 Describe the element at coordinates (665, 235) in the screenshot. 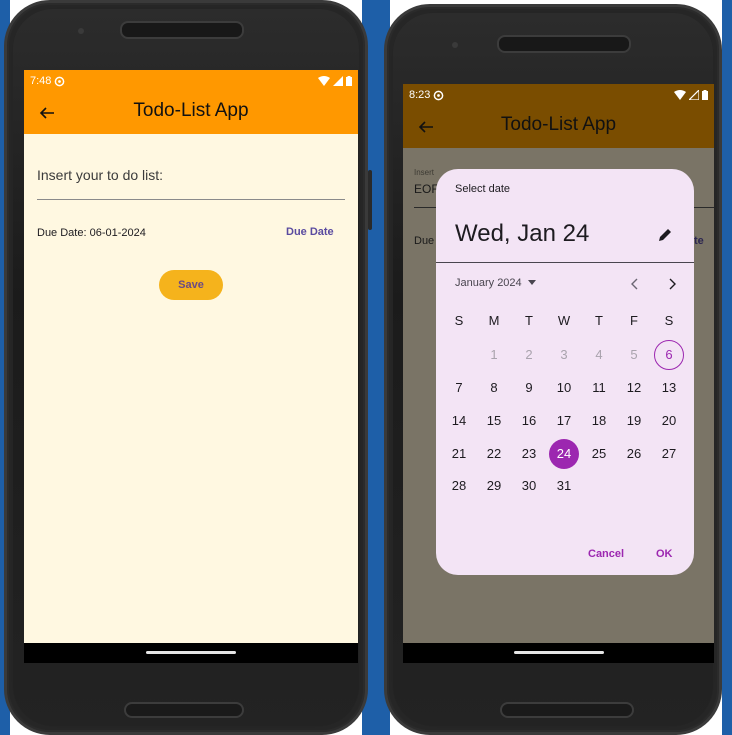

I see `edit-icon` at that location.